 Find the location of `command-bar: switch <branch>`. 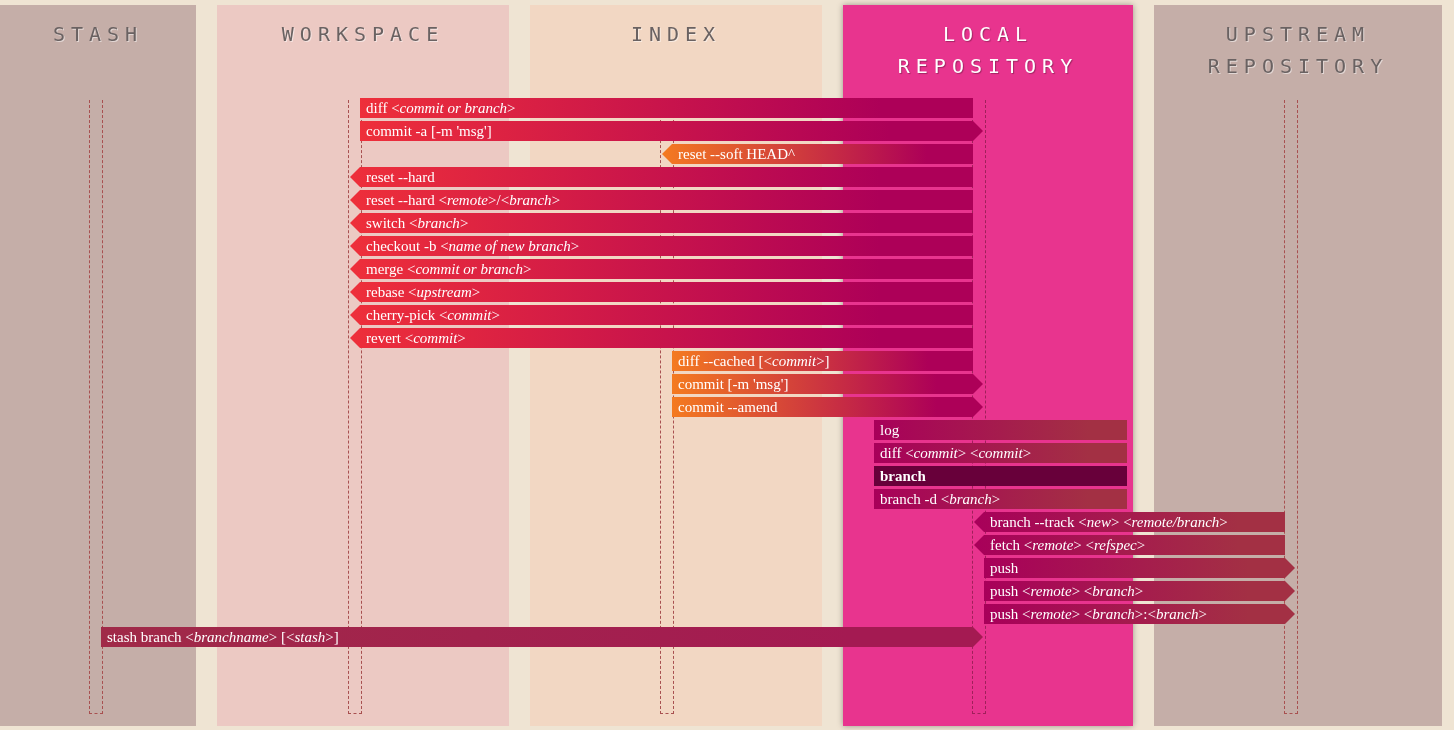

command-bar: switch <branch> is located at coordinates (661, 223).